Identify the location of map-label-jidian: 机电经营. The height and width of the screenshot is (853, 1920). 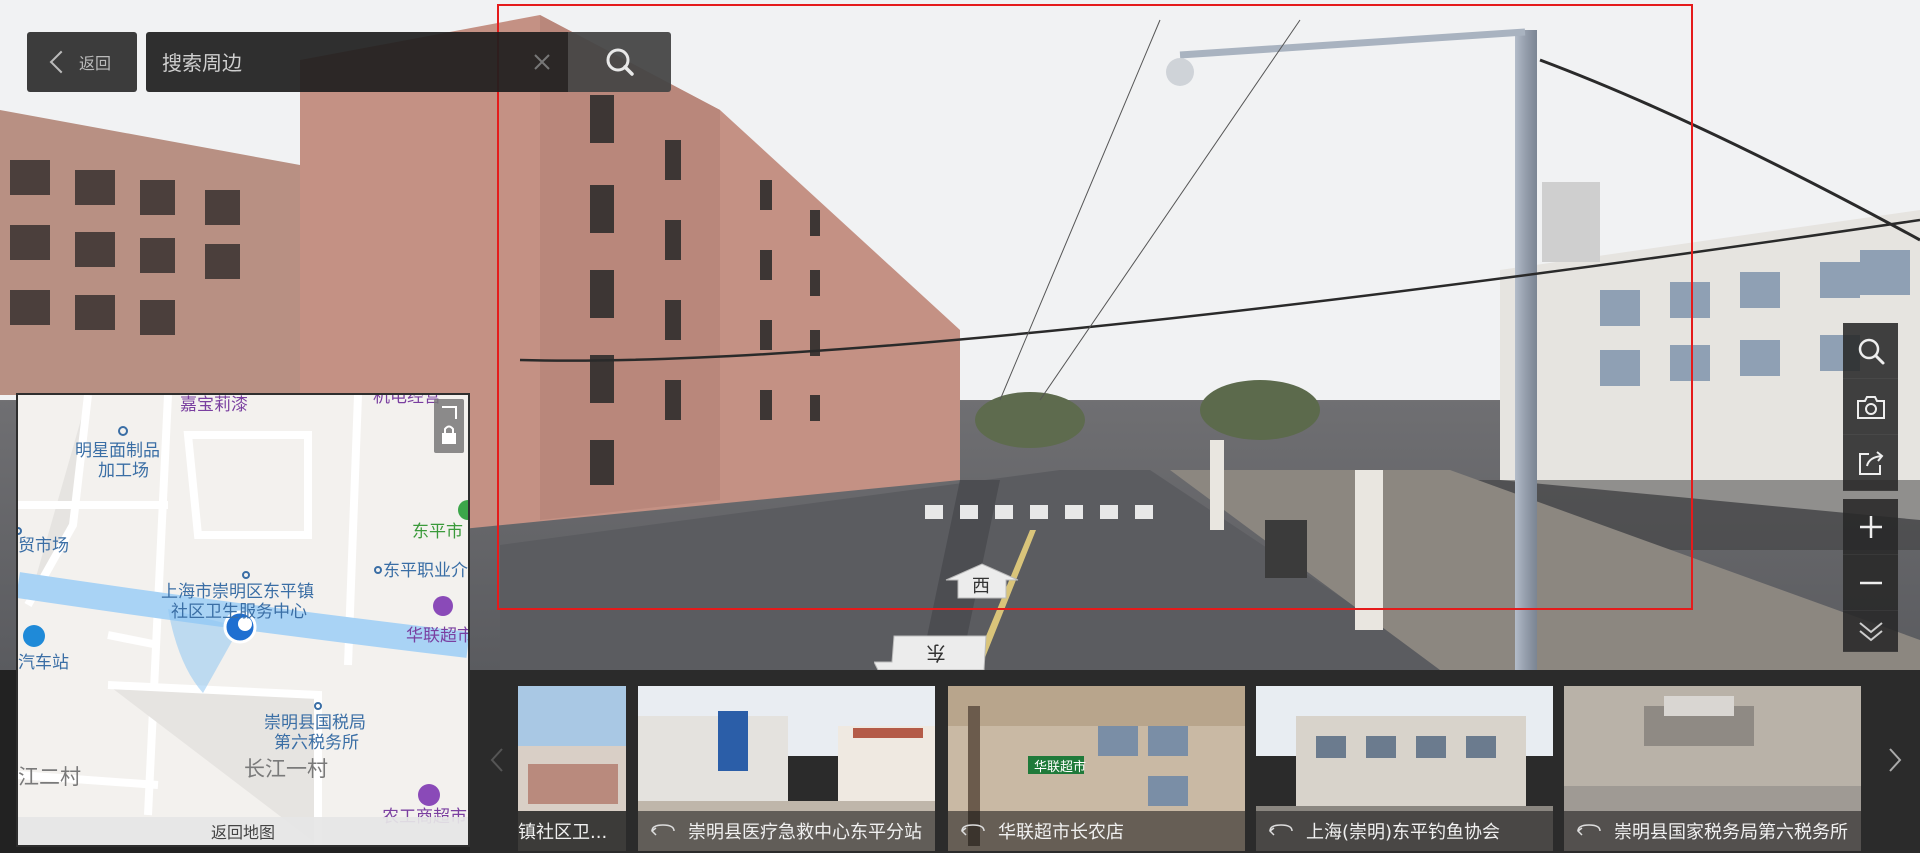
(407, 400).